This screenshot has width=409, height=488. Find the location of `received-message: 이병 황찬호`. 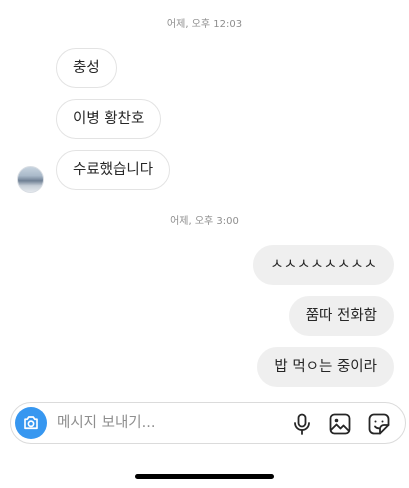

received-message: 이병 황찬호 is located at coordinates (109, 119).